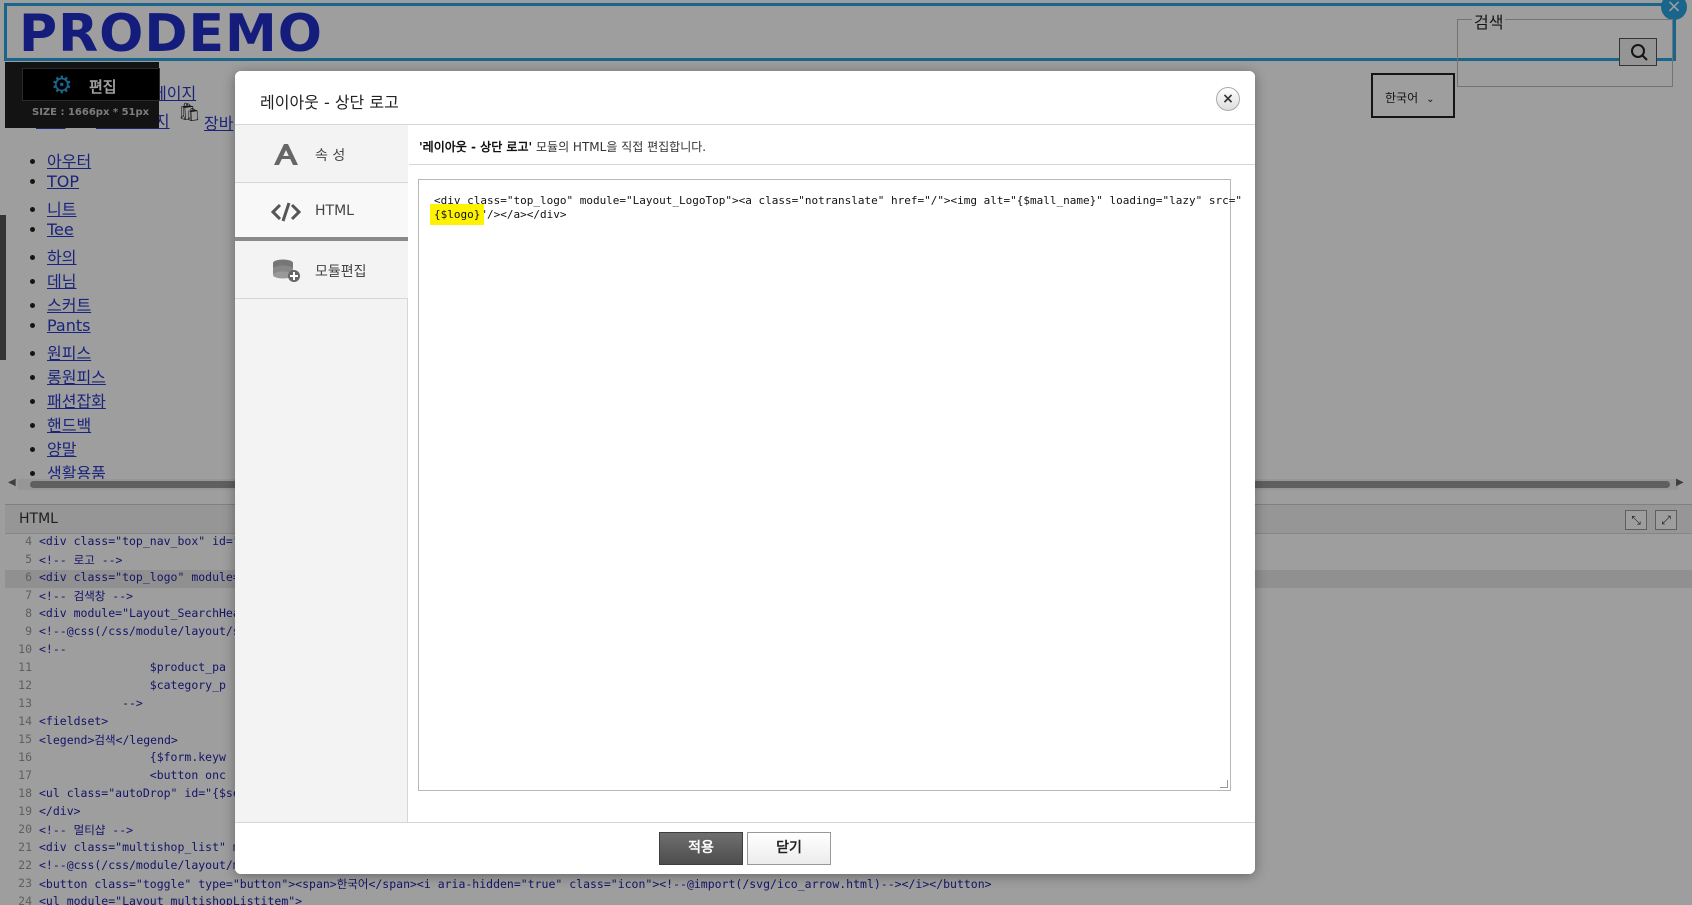  Describe the element at coordinates (321, 473) in the screenshot. I see `dialog-side-nav: 속 성 HTML 모듈편집` at that location.